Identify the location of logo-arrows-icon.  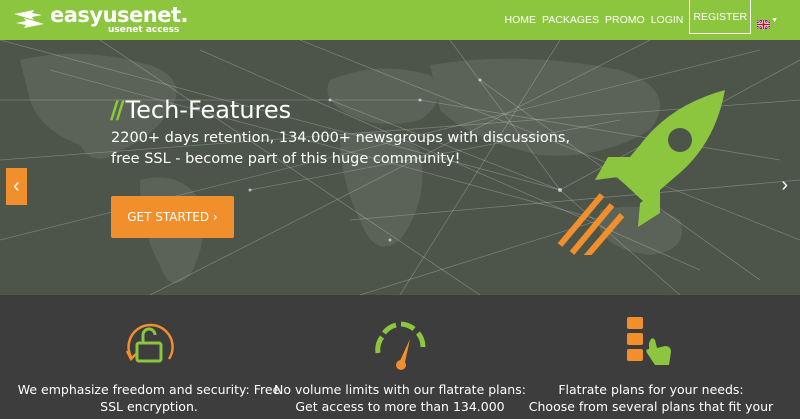
(29, 19).